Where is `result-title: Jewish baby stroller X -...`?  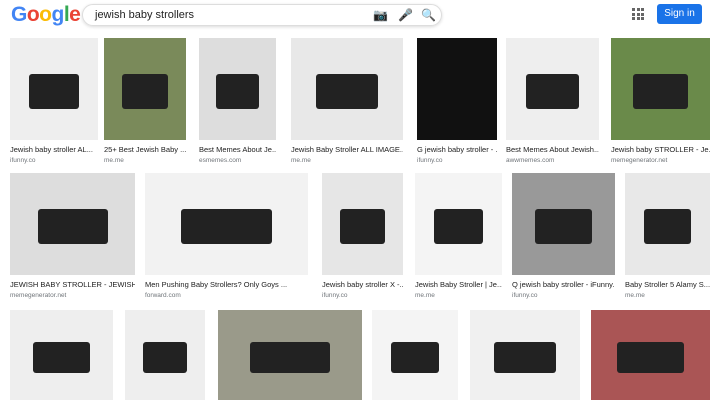 result-title: Jewish baby stroller X -... is located at coordinates (362, 284).